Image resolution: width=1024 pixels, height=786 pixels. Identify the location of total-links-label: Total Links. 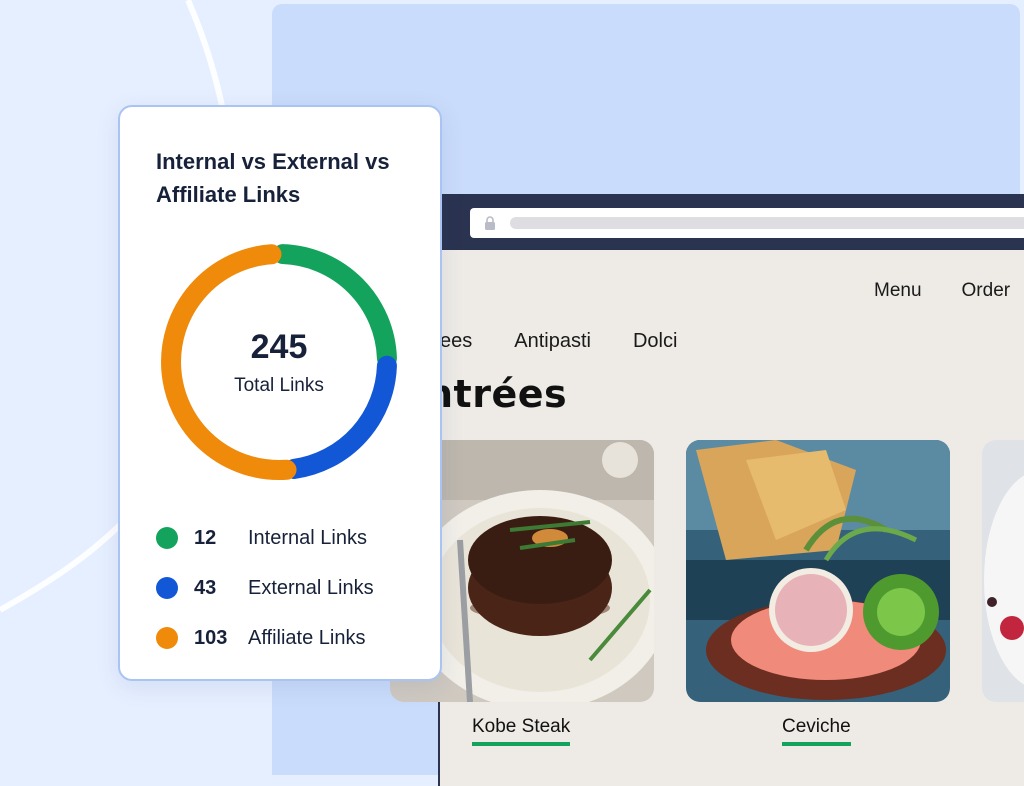
(279, 385).